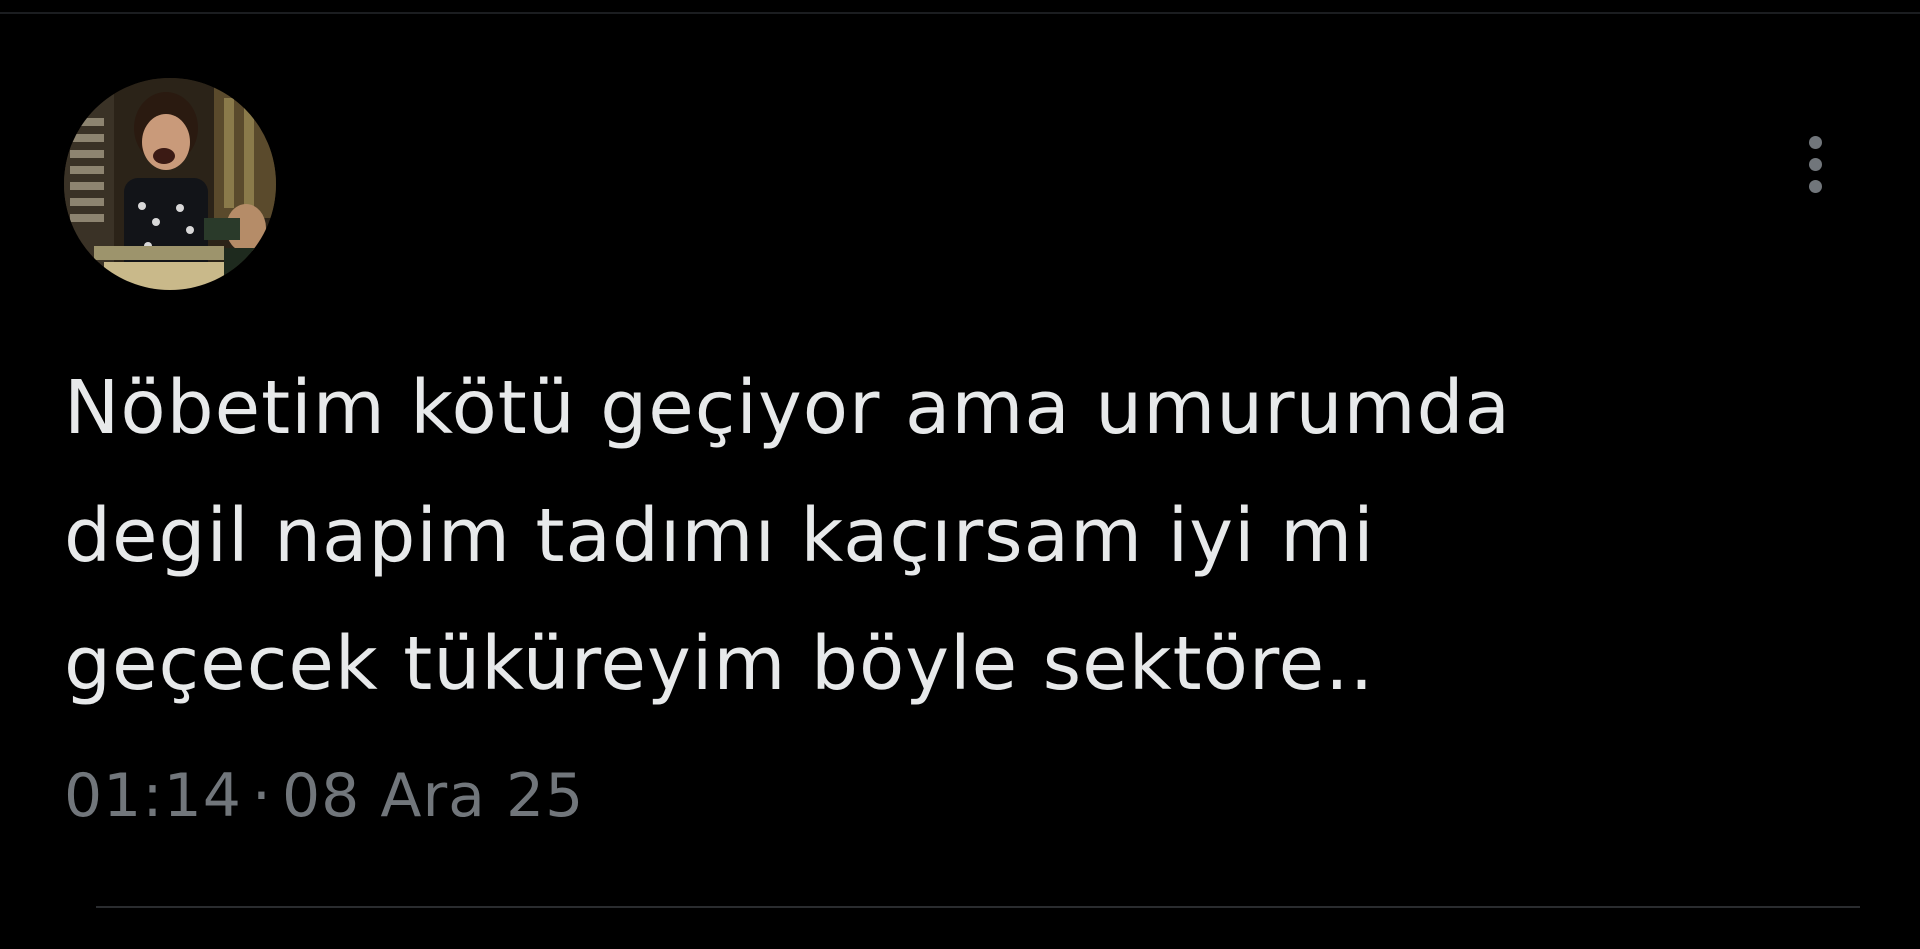 The width and height of the screenshot is (1920, 949). I want to click on tweet-meta: 01:14 · 08 Ara 25, so click(324, 796).